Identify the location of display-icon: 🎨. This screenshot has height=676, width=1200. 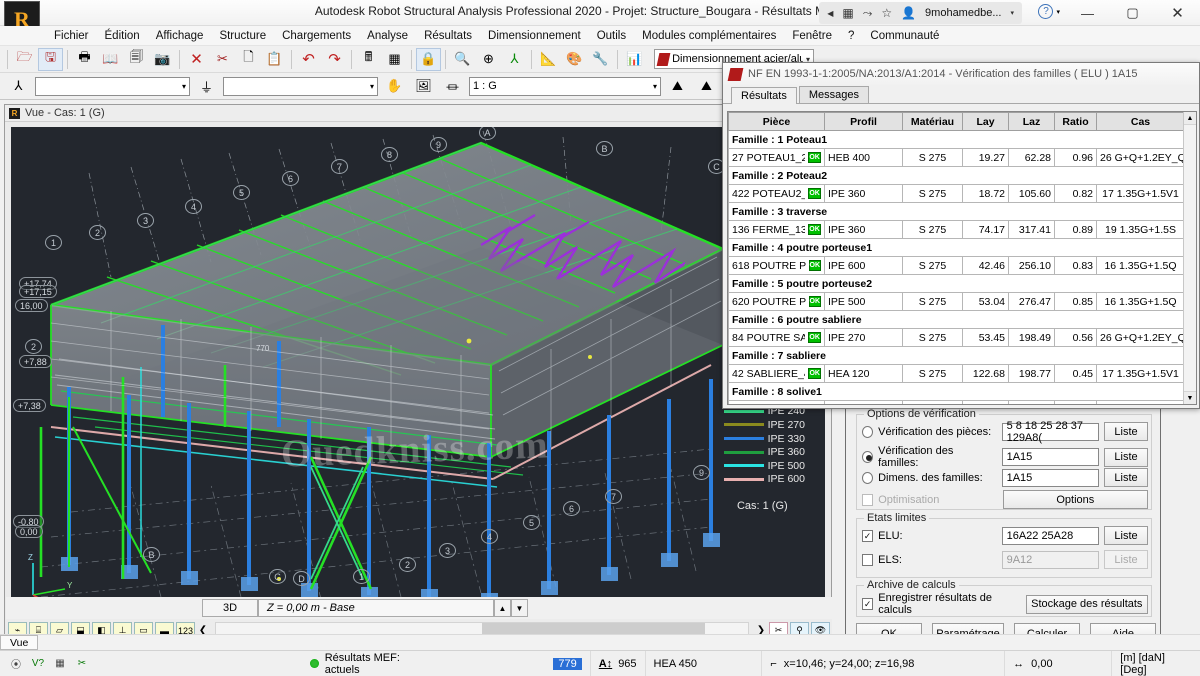
(574, 59).